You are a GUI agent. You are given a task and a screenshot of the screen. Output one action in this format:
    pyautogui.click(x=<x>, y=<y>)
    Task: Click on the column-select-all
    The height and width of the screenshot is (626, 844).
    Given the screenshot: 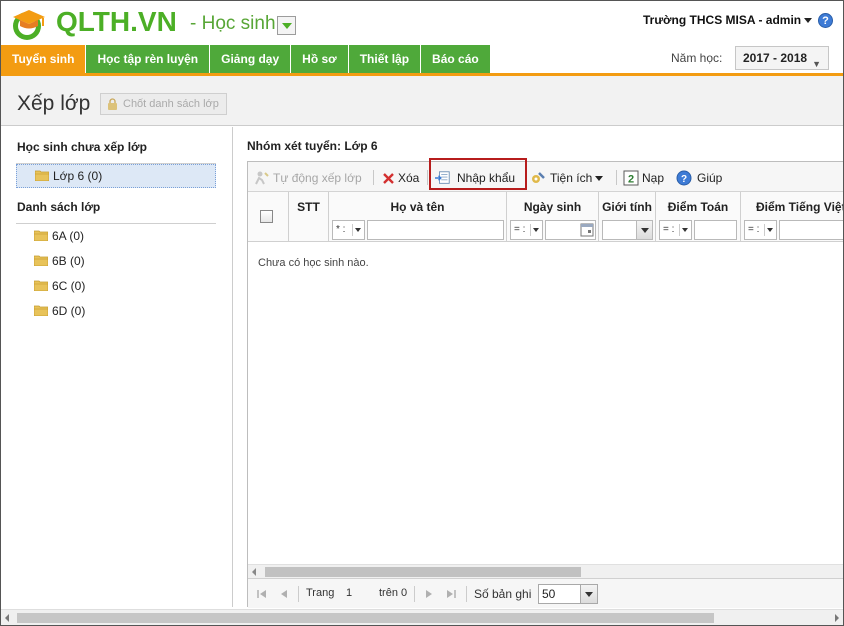 What is the action you would take?
    pyautogui.click(x=268, y=217)
    